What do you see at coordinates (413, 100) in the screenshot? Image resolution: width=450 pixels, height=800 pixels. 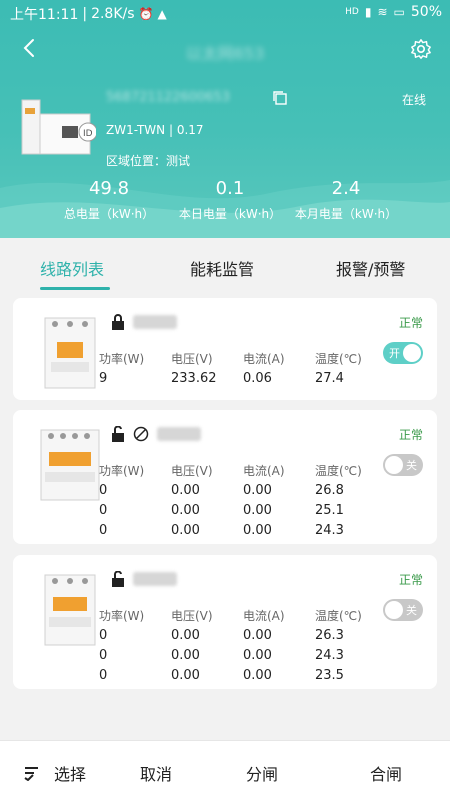 I see `online-status: 在线` at bounding box center [413, 100].